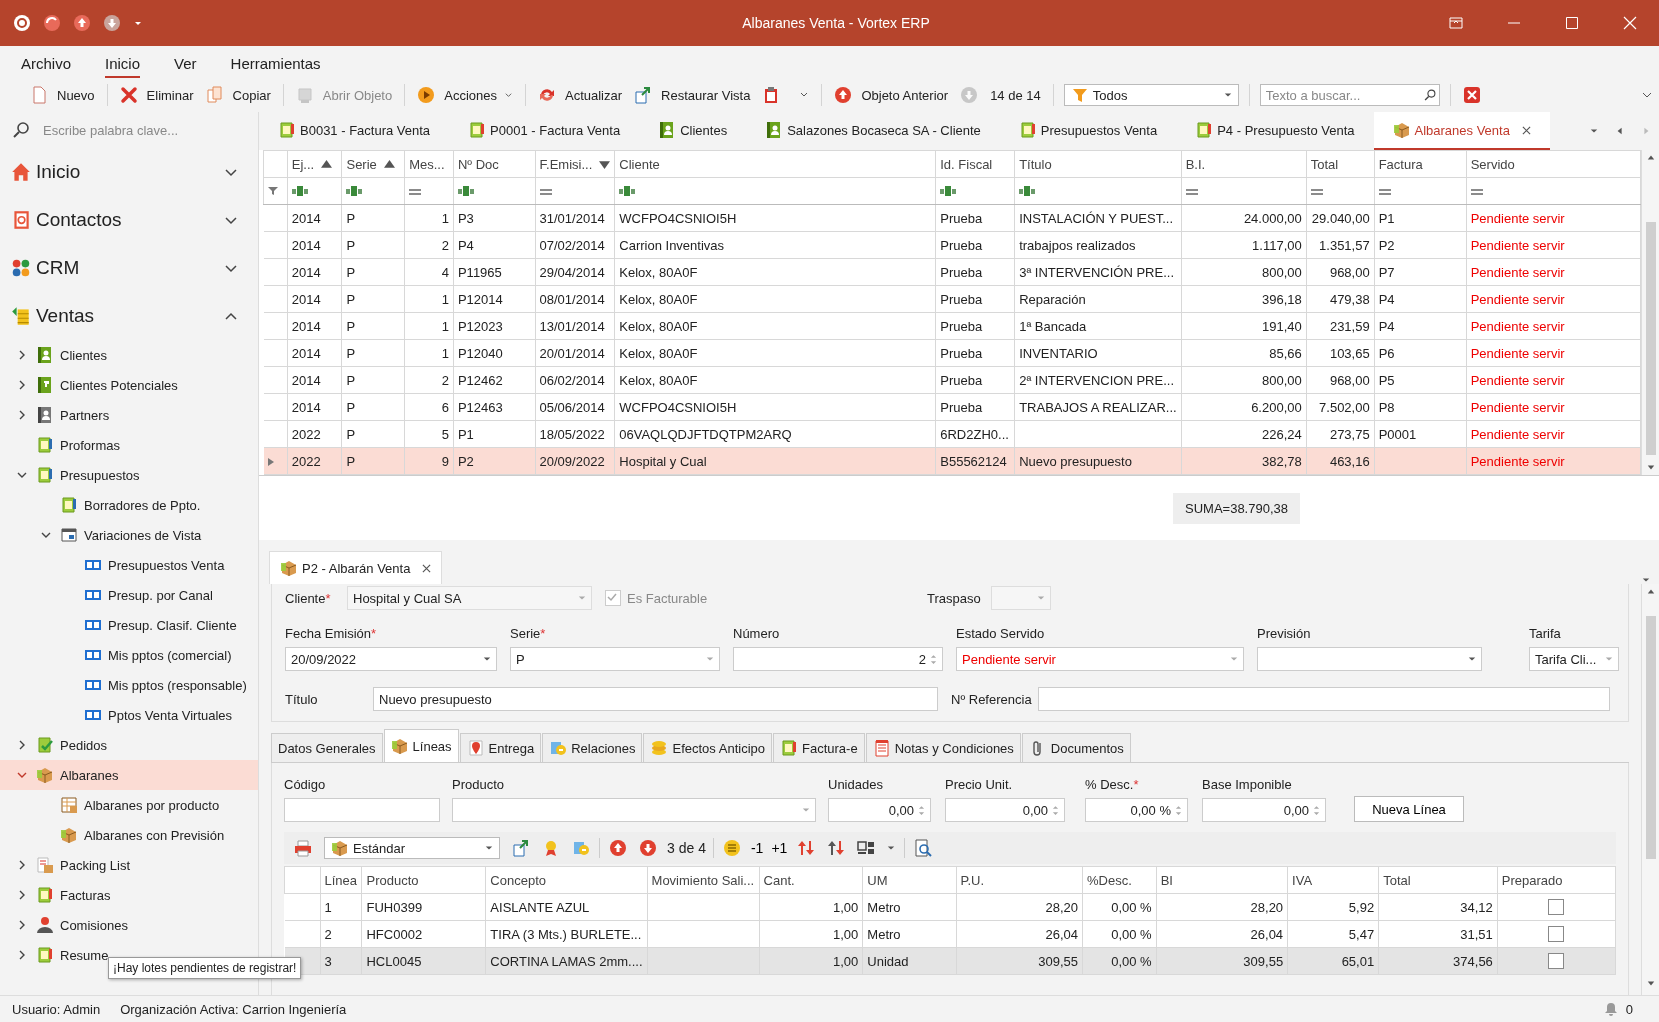 This screenshot has height=1022, width=1659. I want to click on column-header: UM, so click(909, 880).